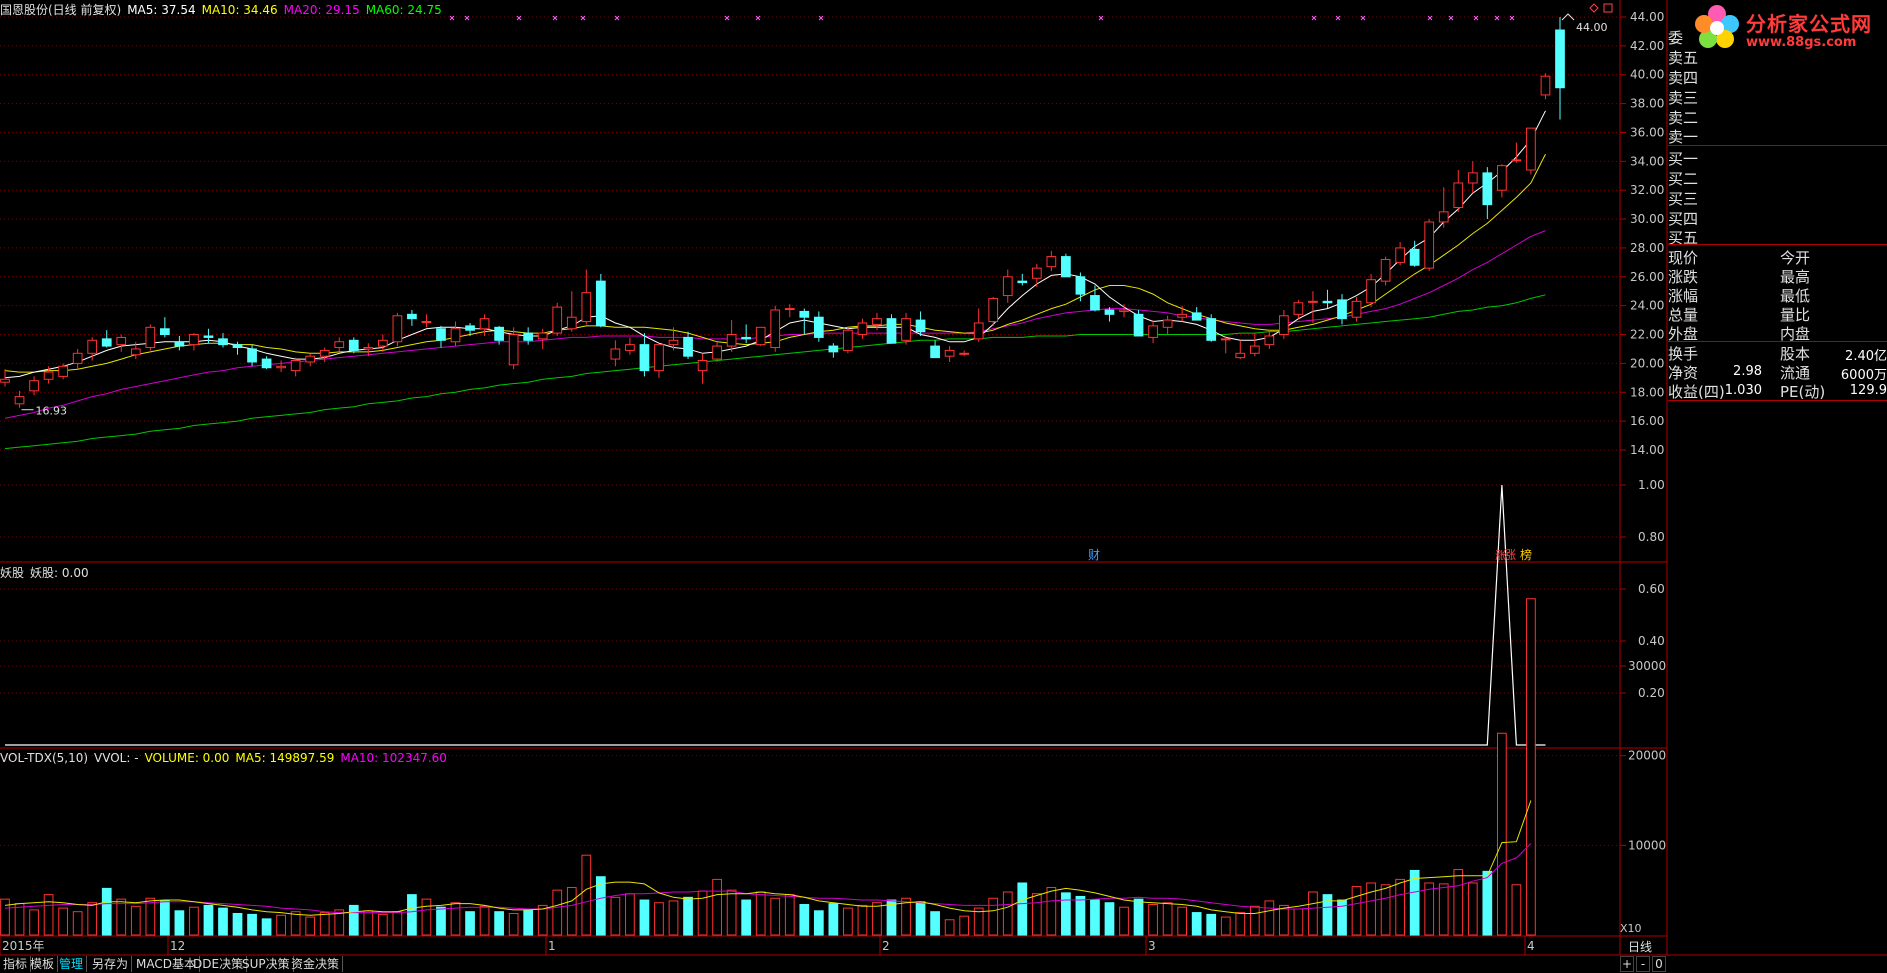 The image size is (1887, 973). Describe the element at coordinates (1683, 373) in the screenshot. I see `net-assets-label: 净资` at that location.